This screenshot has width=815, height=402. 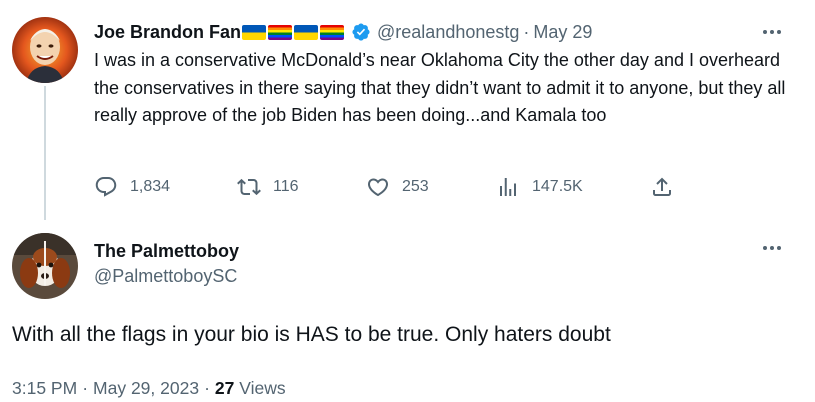 What do you see at coordinates (397, 187) in the screenshot?
I see `like-button: 253` at bounding box center [397, 187].